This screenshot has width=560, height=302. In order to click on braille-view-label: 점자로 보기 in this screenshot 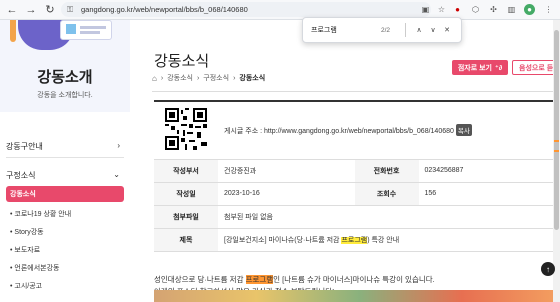, I will do `click(474, 68)`.